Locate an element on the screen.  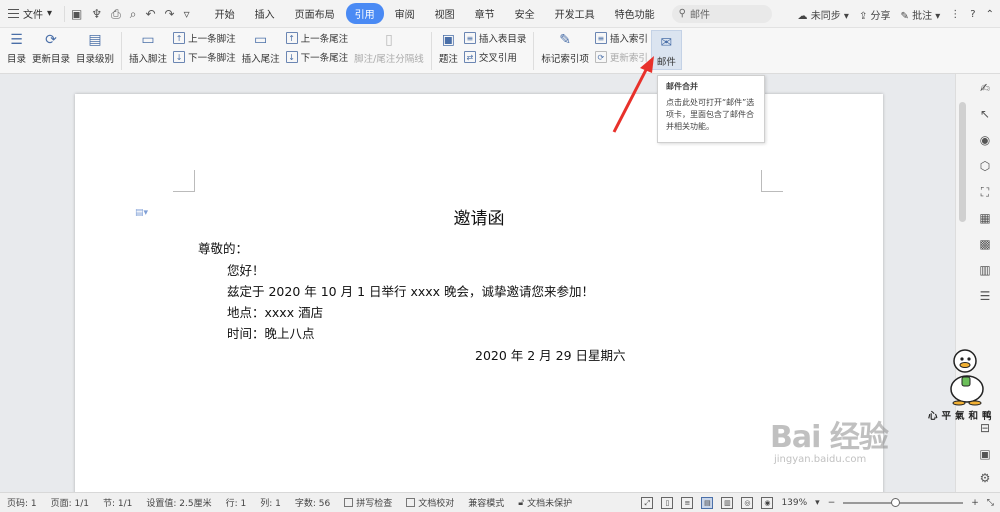
undo-icon: ↶ is located at coordinates (150, 14).